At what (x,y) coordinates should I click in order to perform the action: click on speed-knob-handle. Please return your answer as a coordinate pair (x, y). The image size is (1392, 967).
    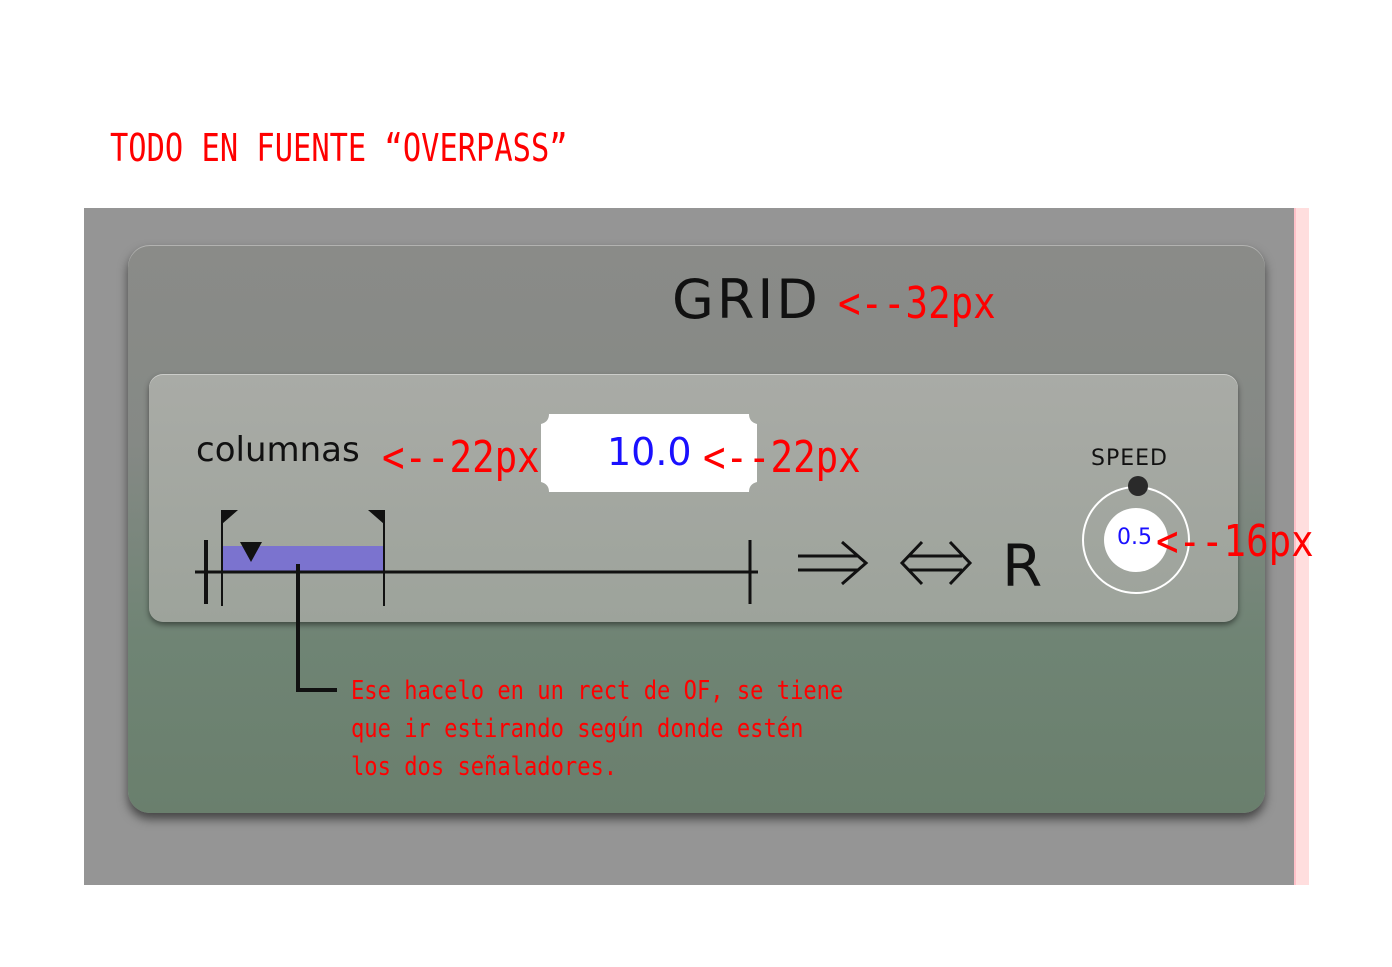
    Looking at the image, I should click on (1138, 486).